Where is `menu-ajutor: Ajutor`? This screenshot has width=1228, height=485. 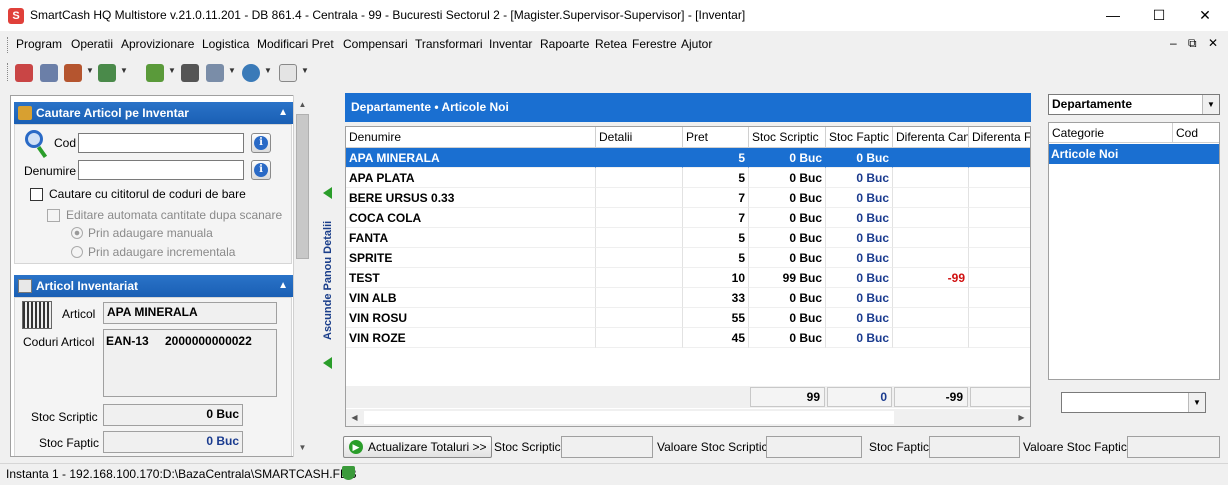 menu-ajutor: Ajutor is located at coordinates (696, 44).